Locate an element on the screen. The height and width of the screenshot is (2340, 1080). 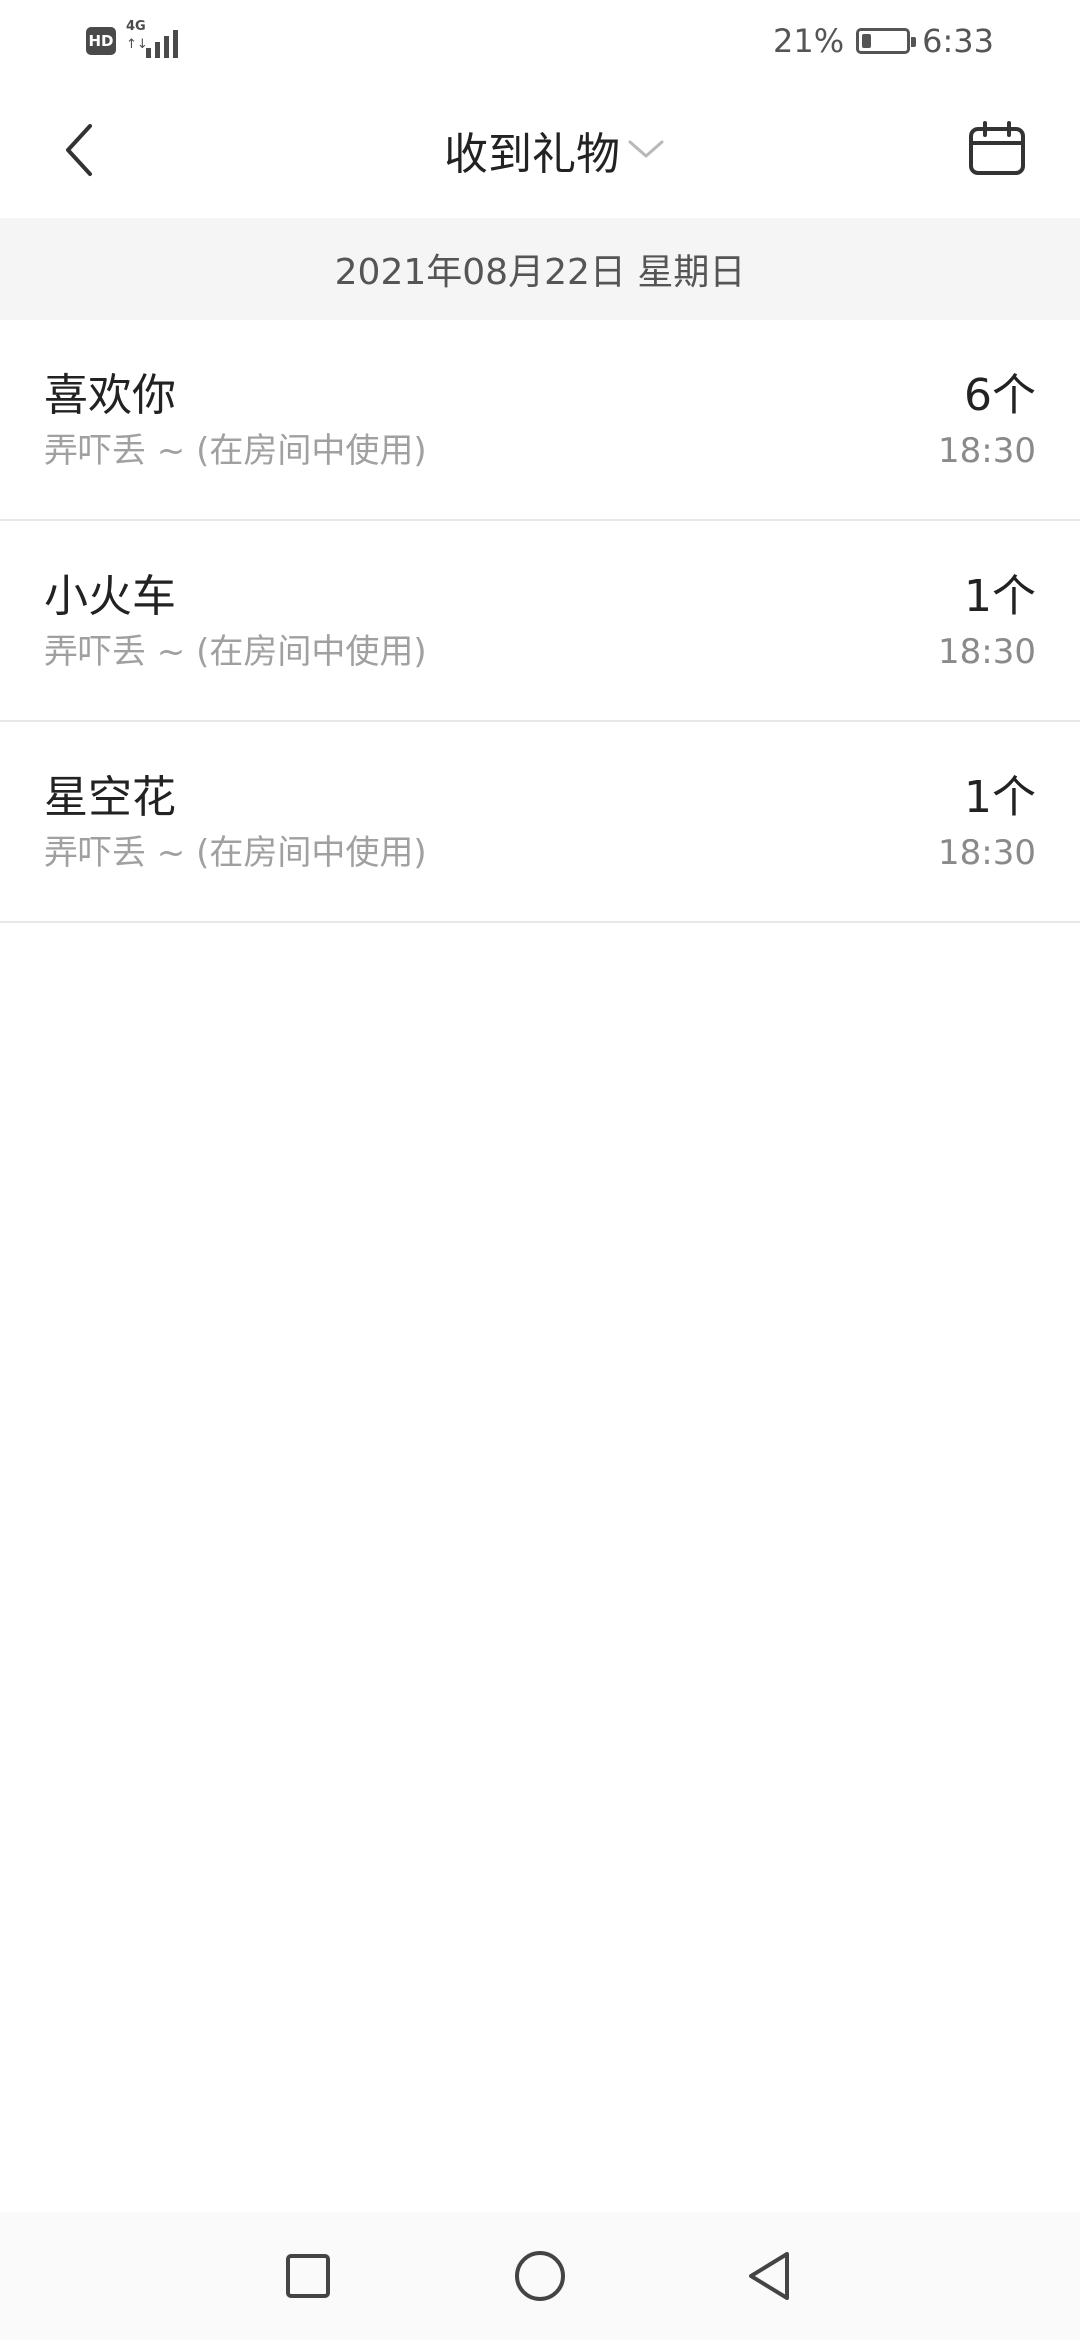
calendar-button is located at coordinates (997, 149).